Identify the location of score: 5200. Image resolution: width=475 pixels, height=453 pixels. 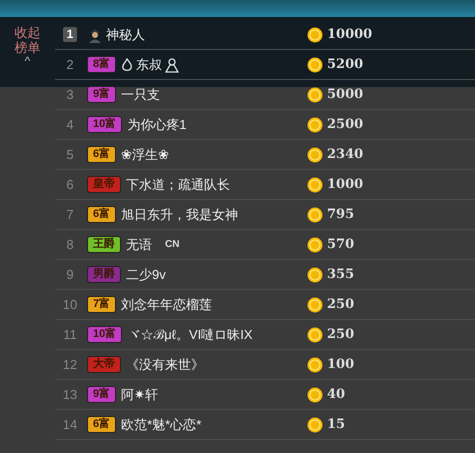
(345, 65).